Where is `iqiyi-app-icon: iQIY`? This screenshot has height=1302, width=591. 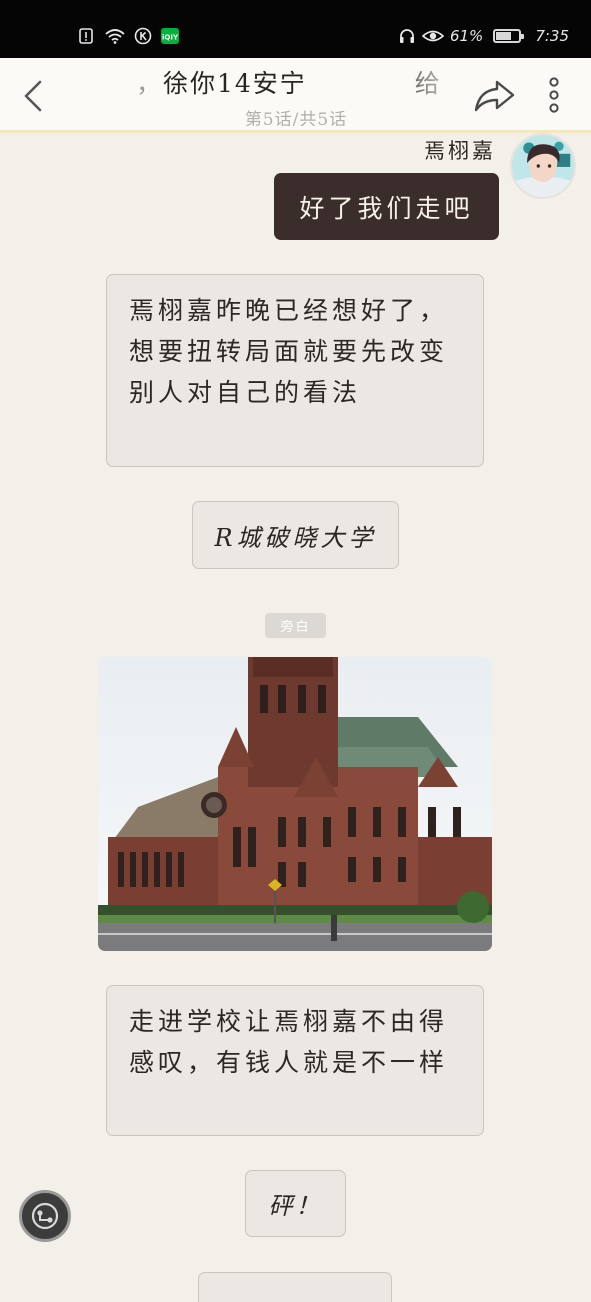 iqiyi-app-icon: iQIY is located at coordinates (170, 36).